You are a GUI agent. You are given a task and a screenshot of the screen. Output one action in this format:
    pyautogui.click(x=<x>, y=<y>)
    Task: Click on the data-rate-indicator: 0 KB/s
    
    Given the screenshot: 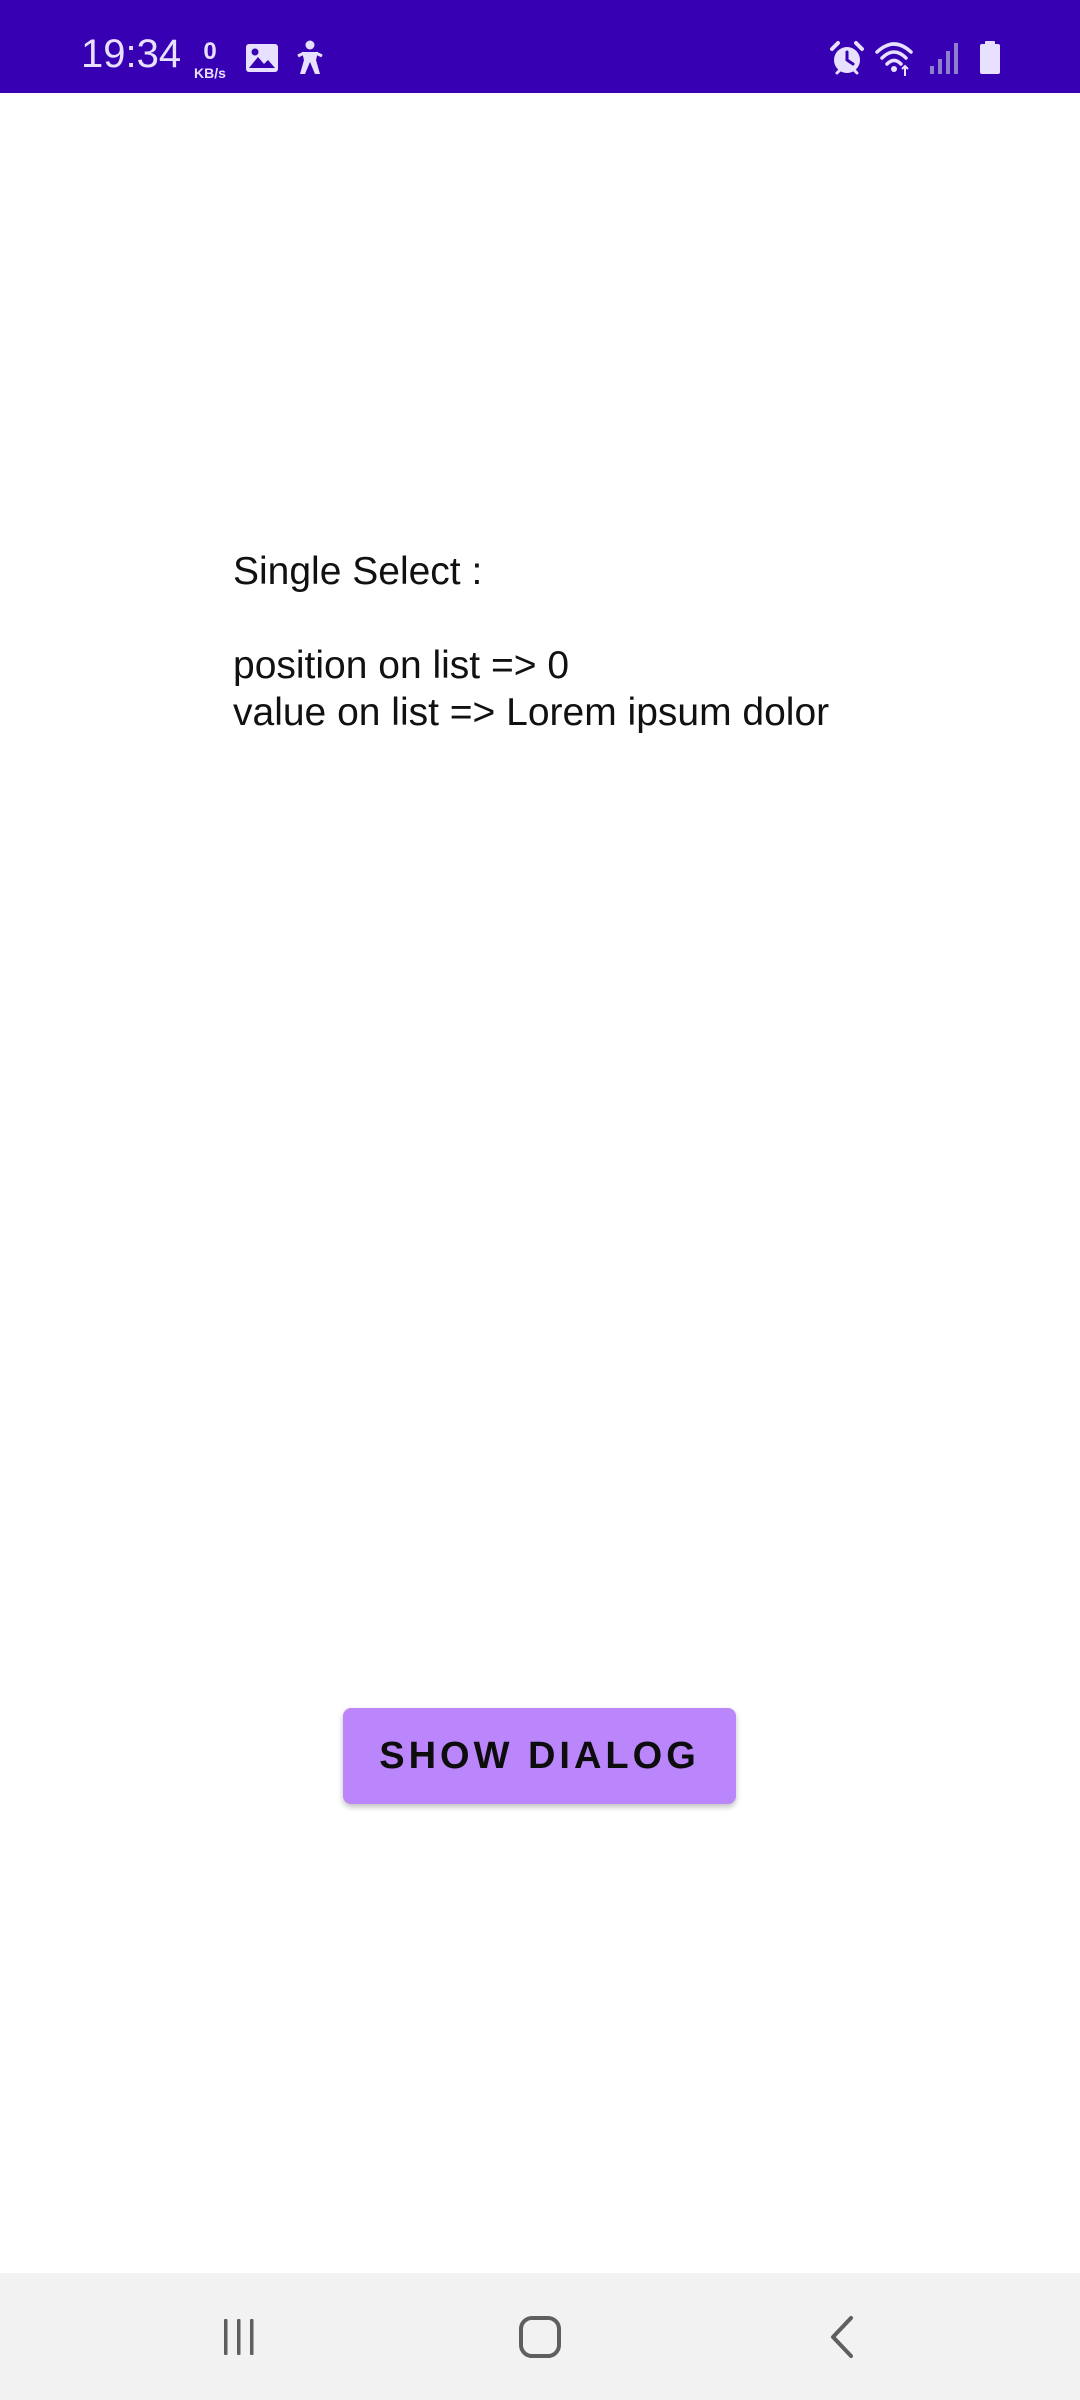 What is the action you would take?
    pyautogui.click(x=210, y=59)
    